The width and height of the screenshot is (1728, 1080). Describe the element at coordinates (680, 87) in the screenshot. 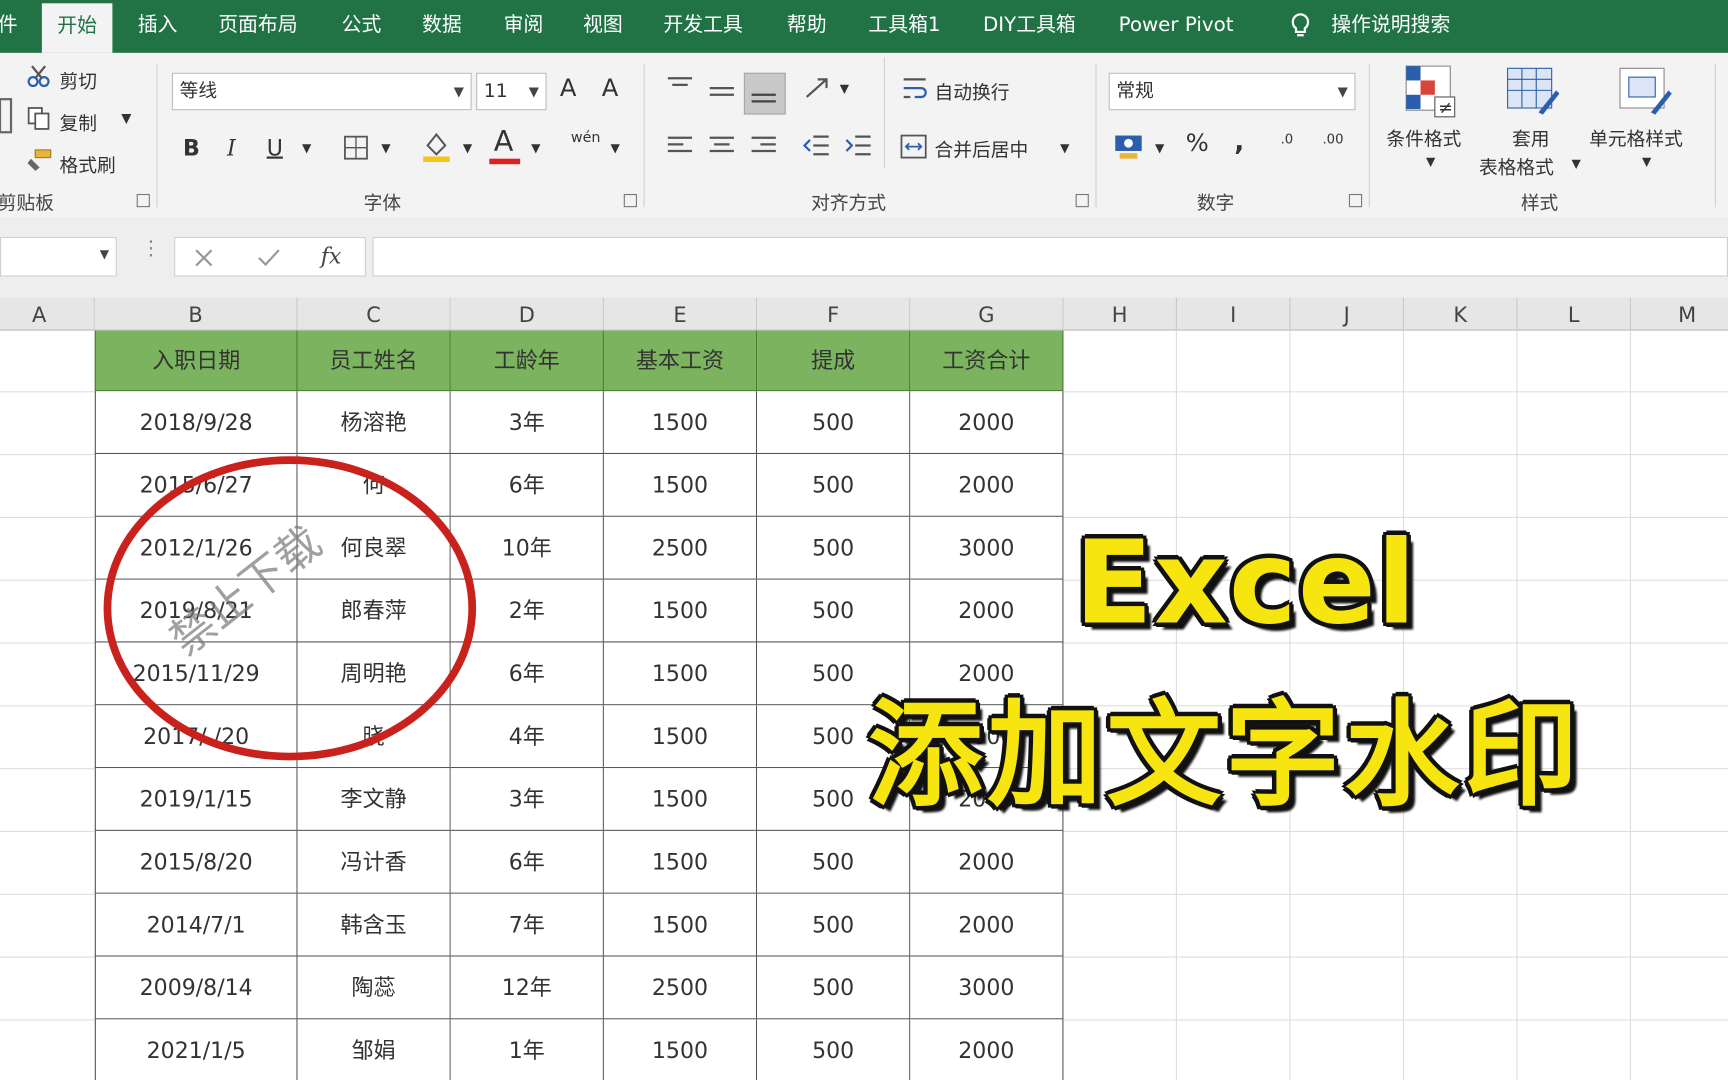

I see `align-top-icon` at that location.